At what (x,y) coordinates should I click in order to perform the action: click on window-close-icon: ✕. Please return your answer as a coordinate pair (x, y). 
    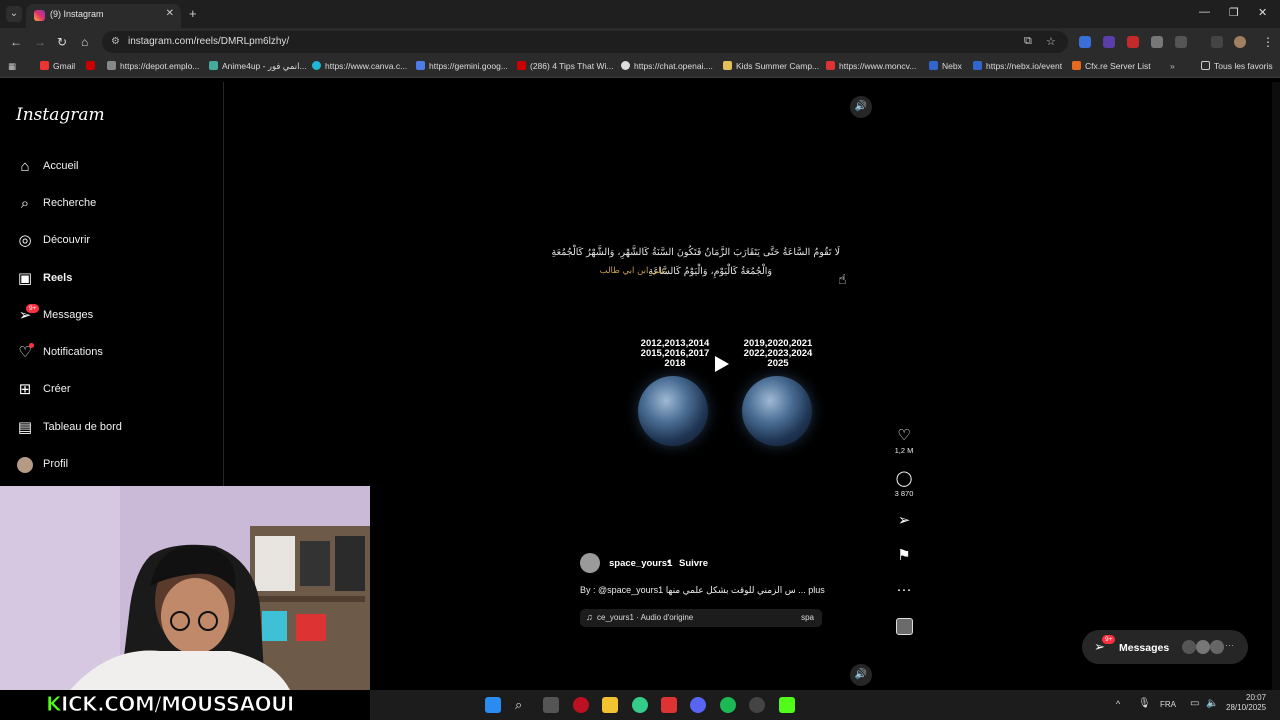
    Looking at the image, I should click on (1262, 12).